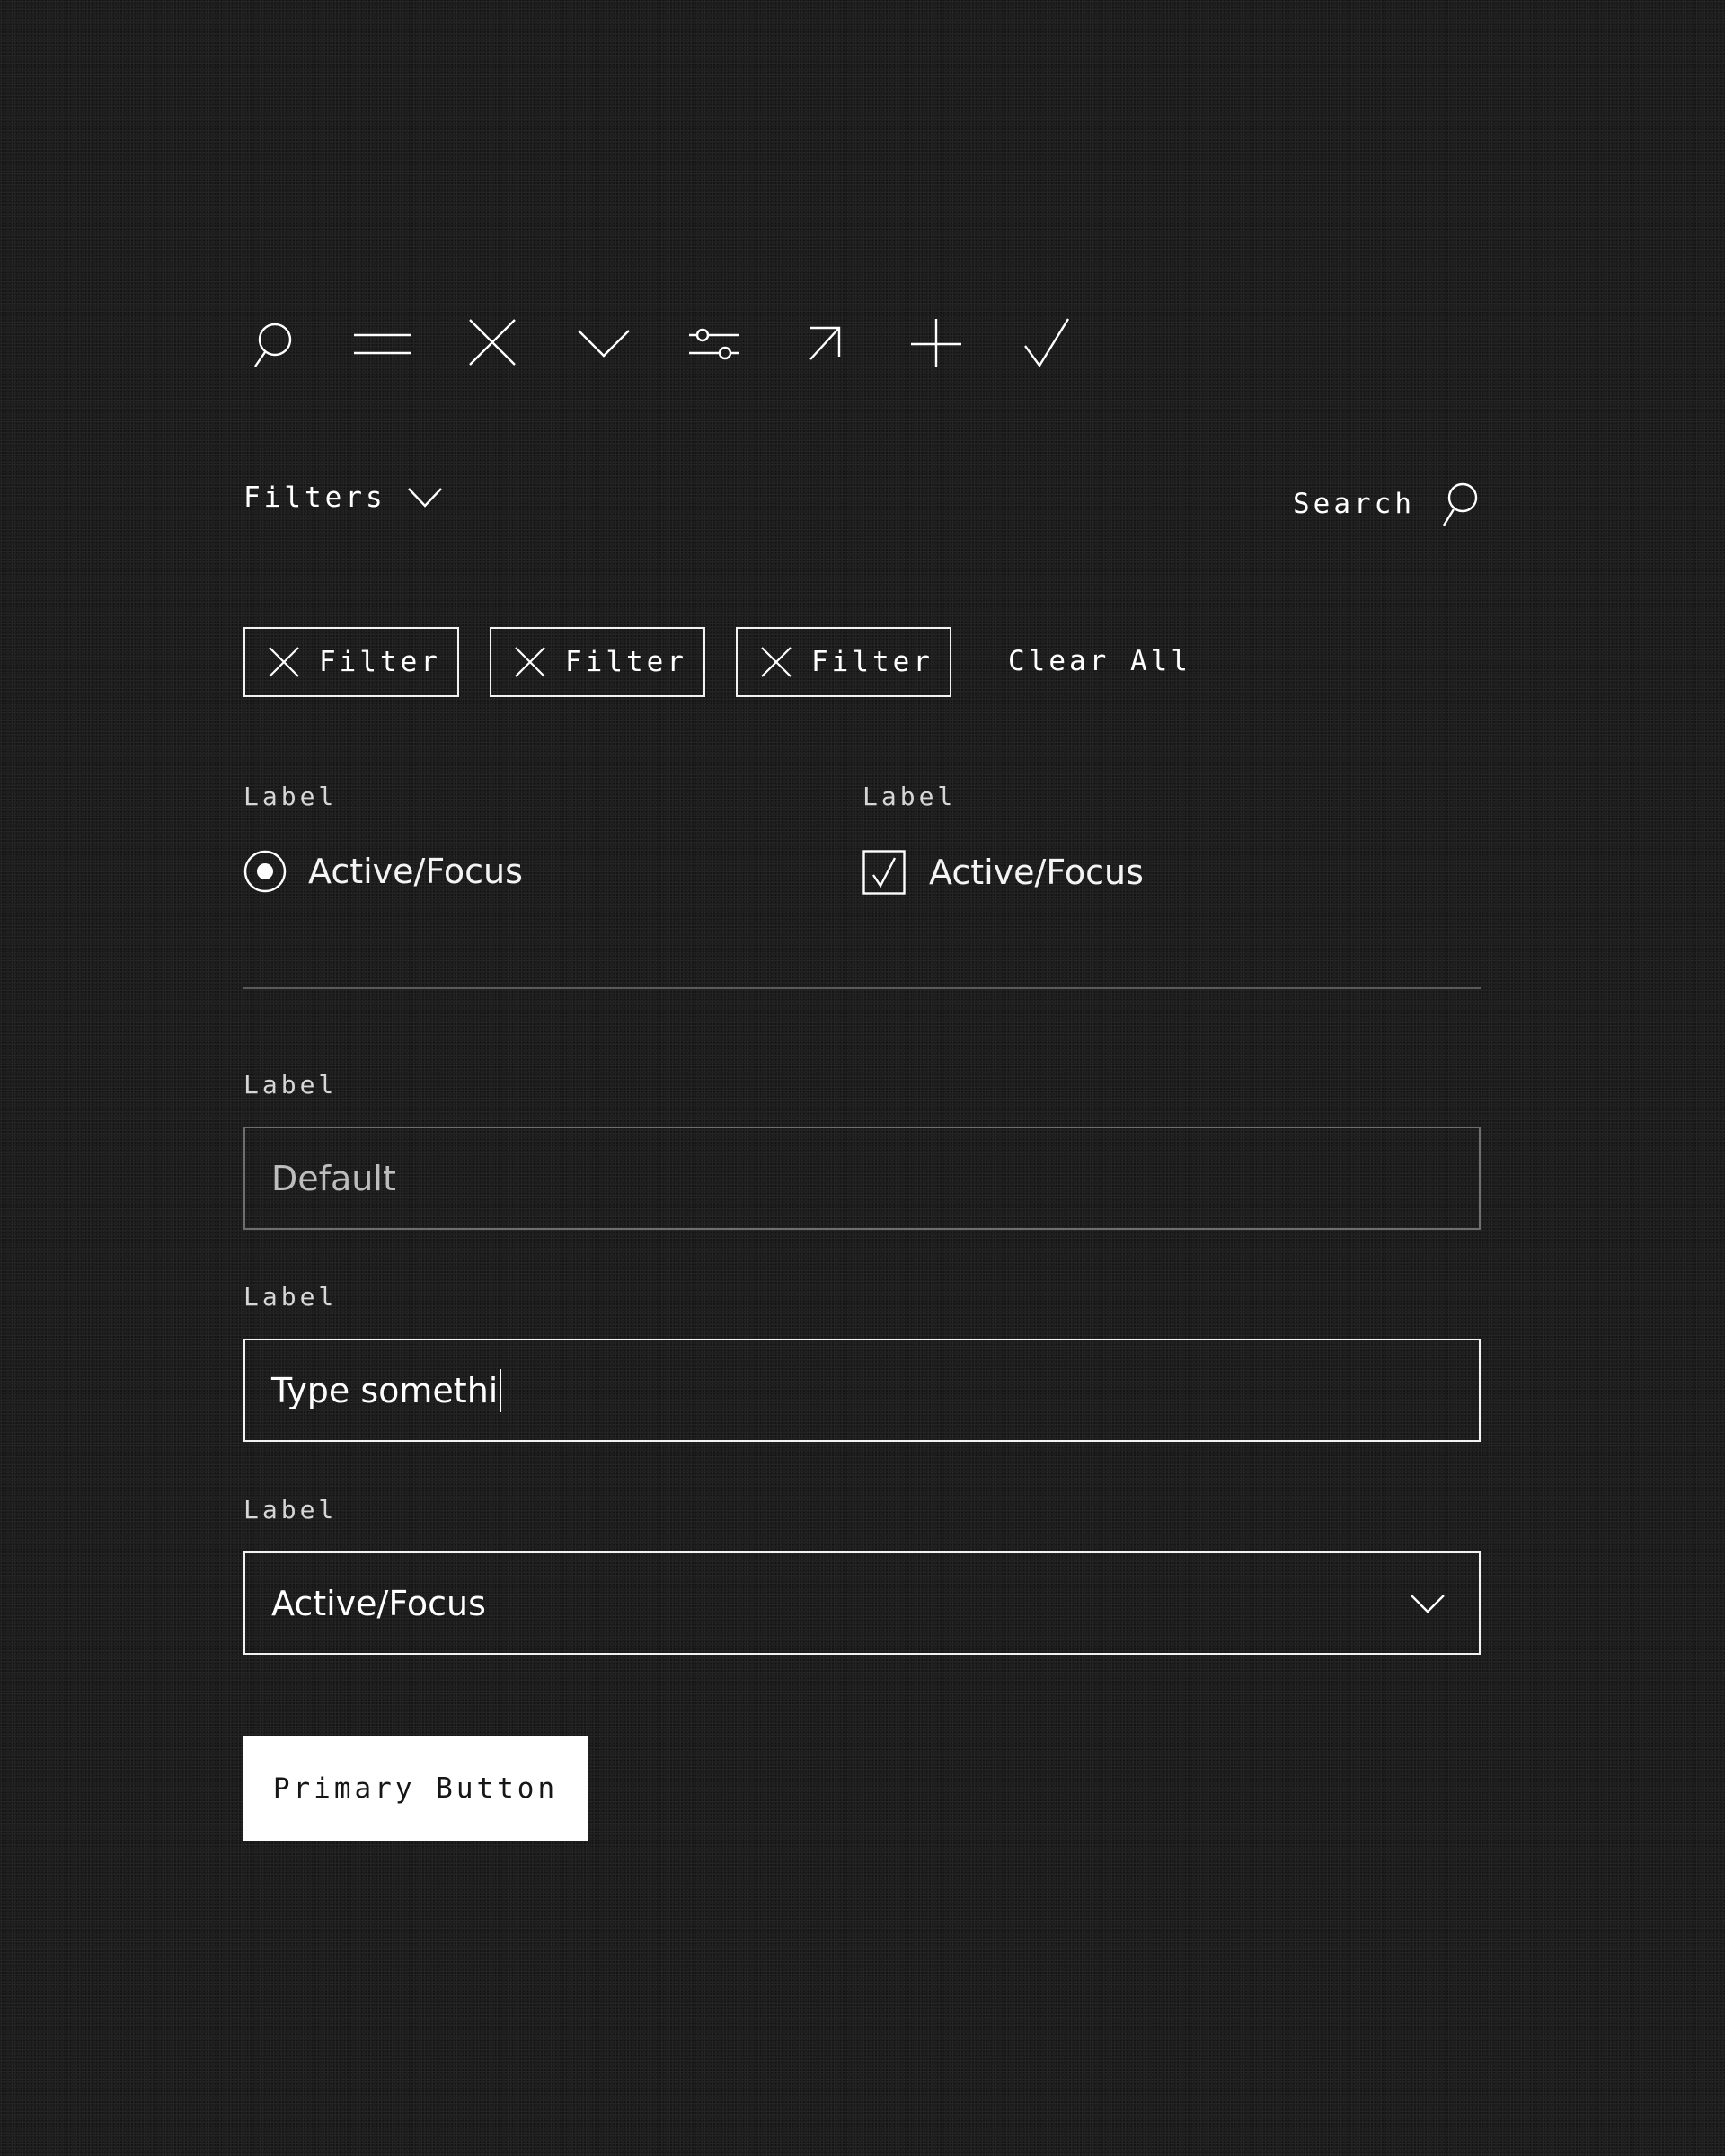 The height and width of the screenshot is (2156, 1725). Describe the element at coordinates (290, 796) in the screenshot. I see `radio-group-label: Label` at that location.